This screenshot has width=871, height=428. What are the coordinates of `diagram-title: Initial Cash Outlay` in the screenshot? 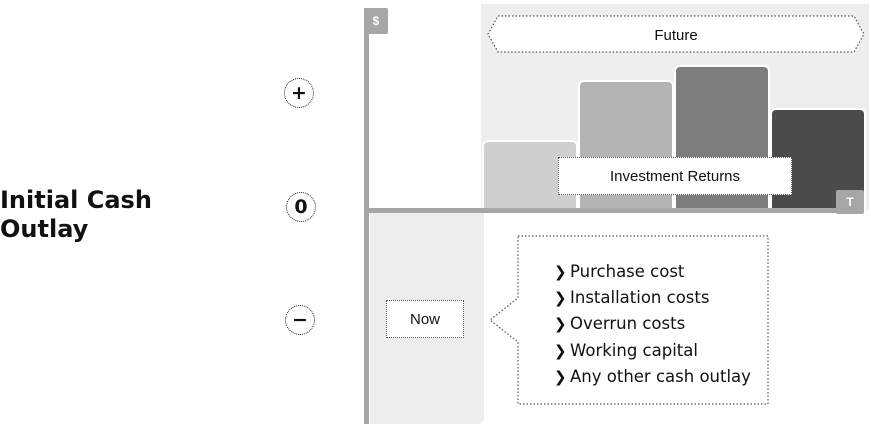 It's located at (100, 215).